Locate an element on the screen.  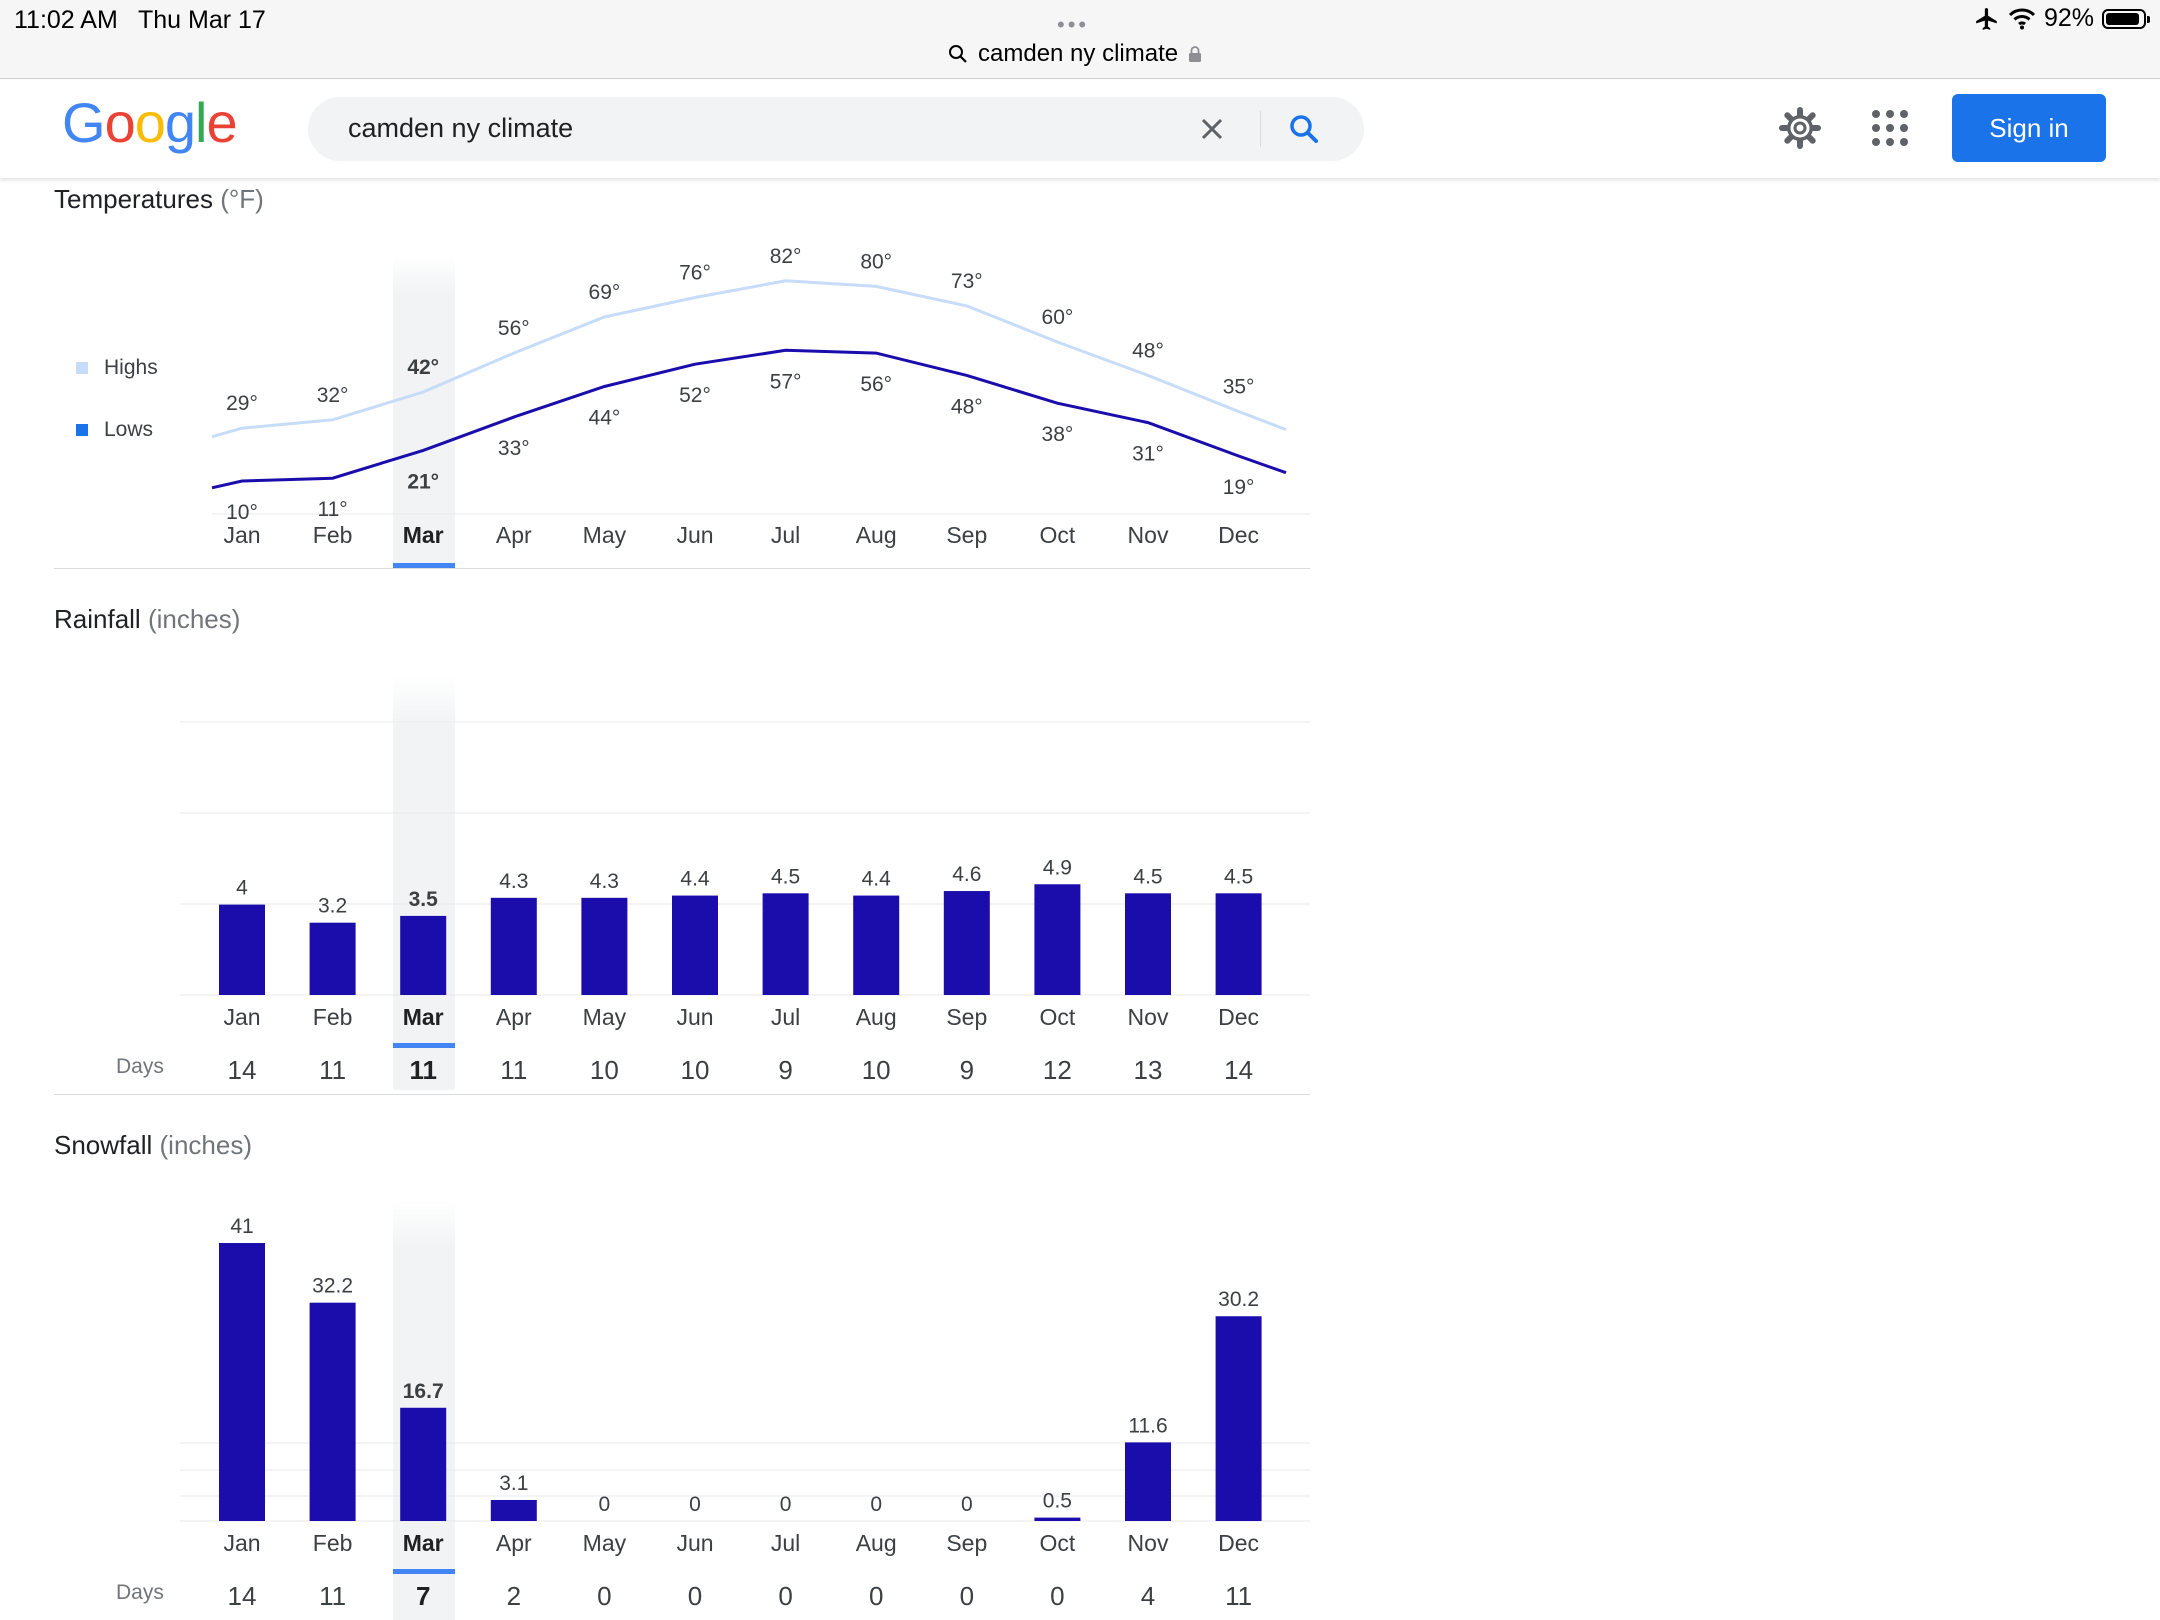
snowfall-bar-feb is located at coordinates (332, 1411).